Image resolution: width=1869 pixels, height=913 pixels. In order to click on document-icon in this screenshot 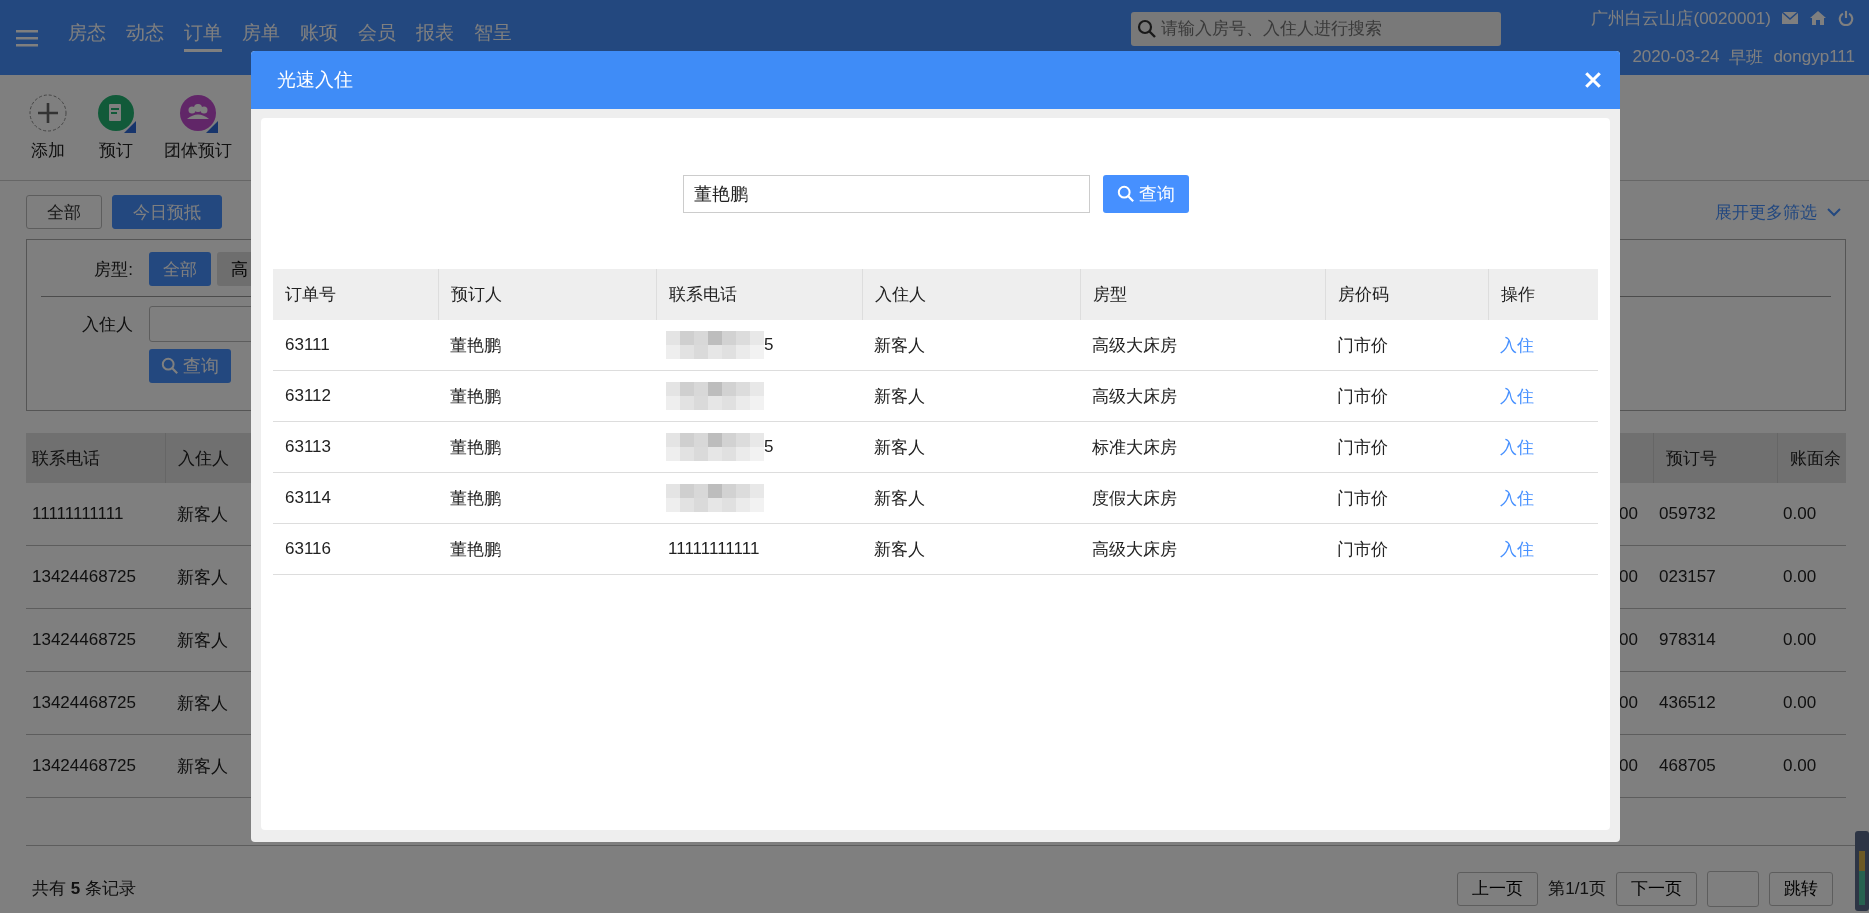, I will do `click(116, 113)`.